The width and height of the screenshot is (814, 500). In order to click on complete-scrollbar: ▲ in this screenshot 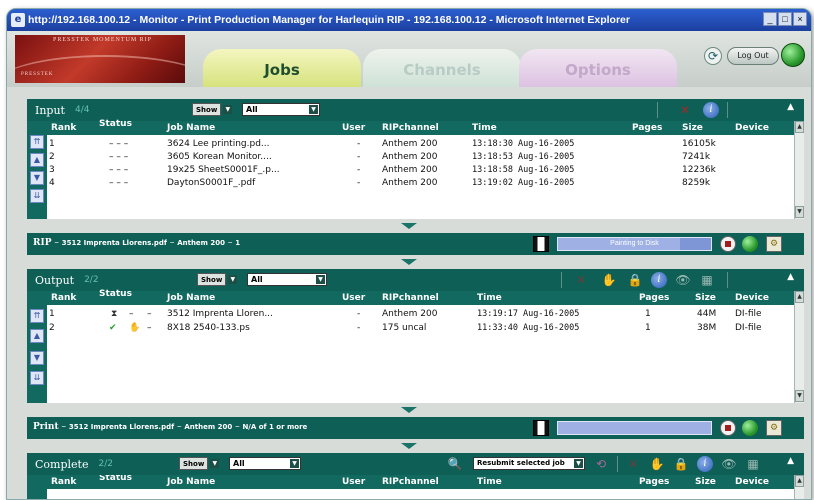, I will do `click(799, 487)`.